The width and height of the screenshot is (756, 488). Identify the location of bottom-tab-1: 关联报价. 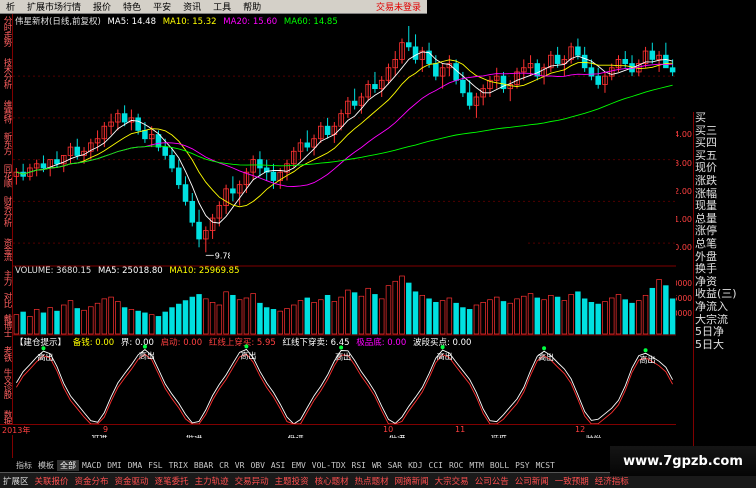
(52, 481).